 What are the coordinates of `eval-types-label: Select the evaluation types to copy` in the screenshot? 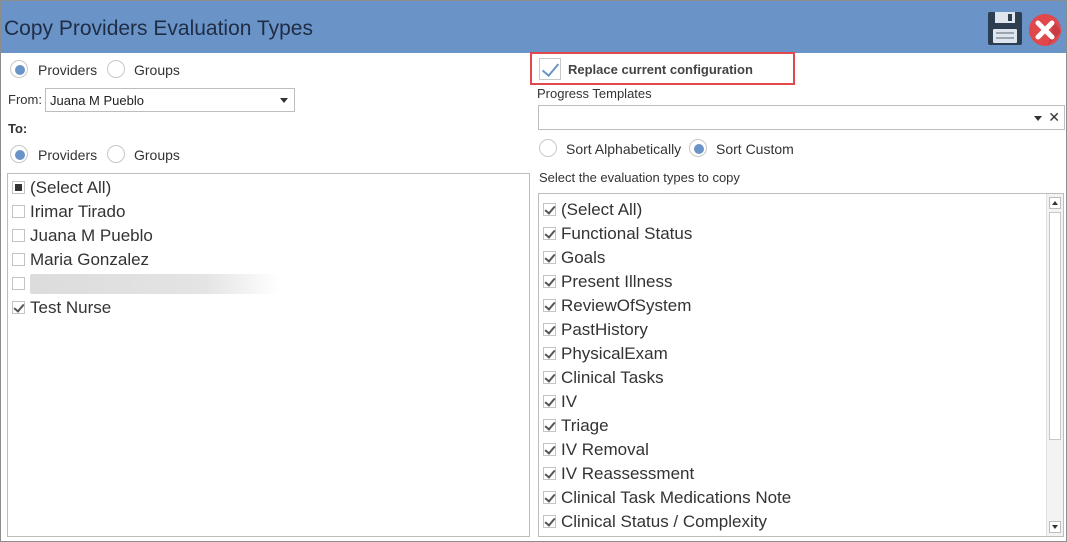 It's located at (639, 177).